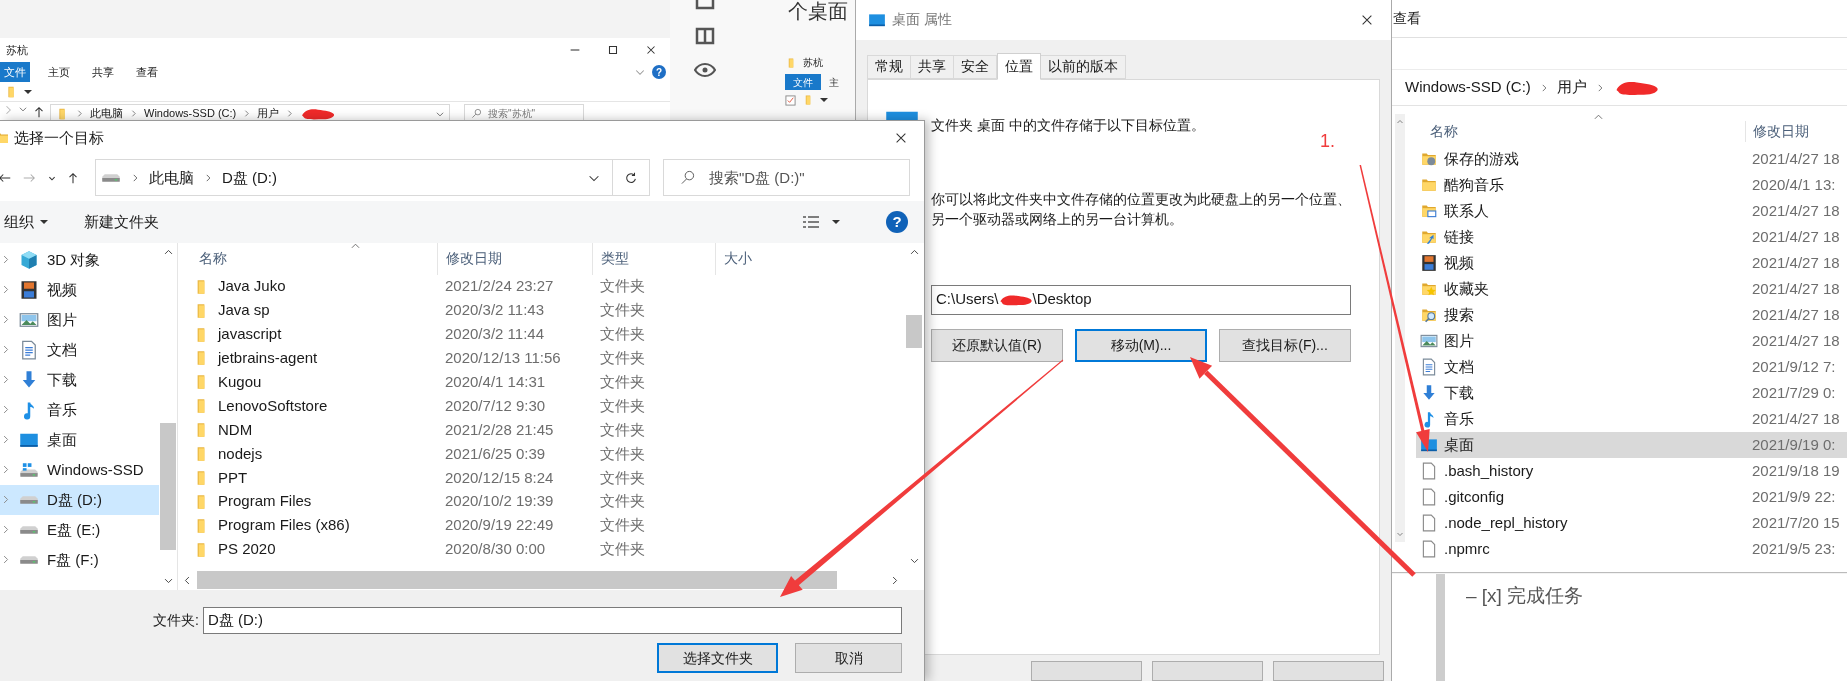 This screenshot has width=1847, height=681. I want to click on file-row: PS 2020 2020/8/30 0:00 文件夹, so click(541, 549).